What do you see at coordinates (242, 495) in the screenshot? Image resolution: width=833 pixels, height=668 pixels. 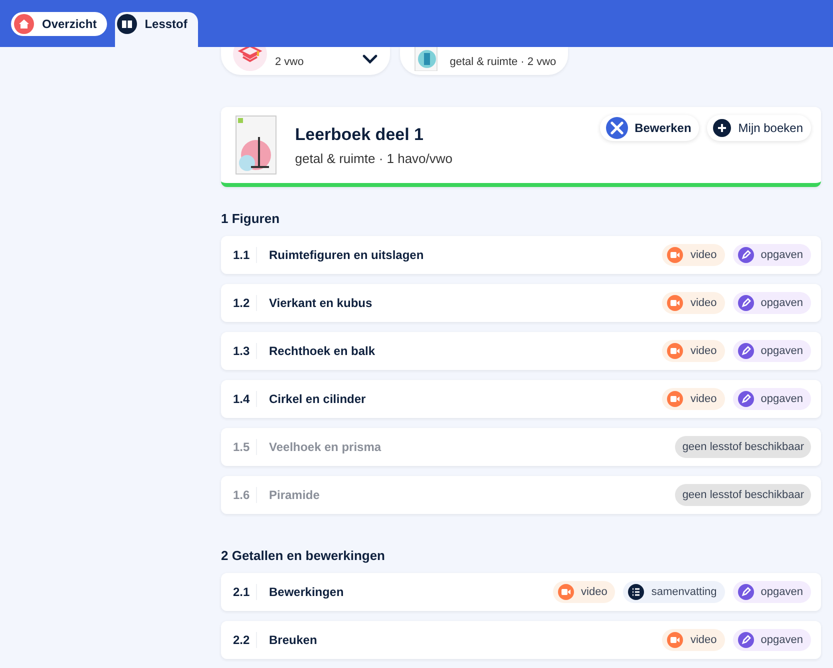 I see `lesson-number: 1.6` at bounding box center [242, 495].